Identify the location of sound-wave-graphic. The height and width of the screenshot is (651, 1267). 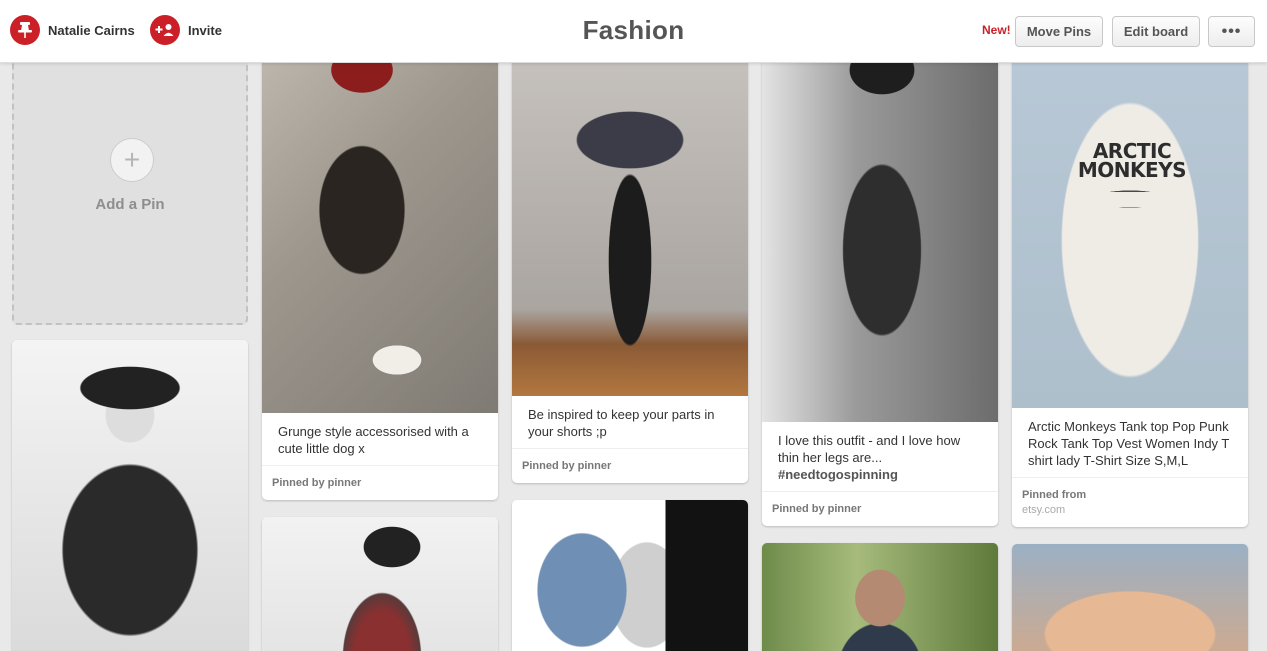
(1130, 245).